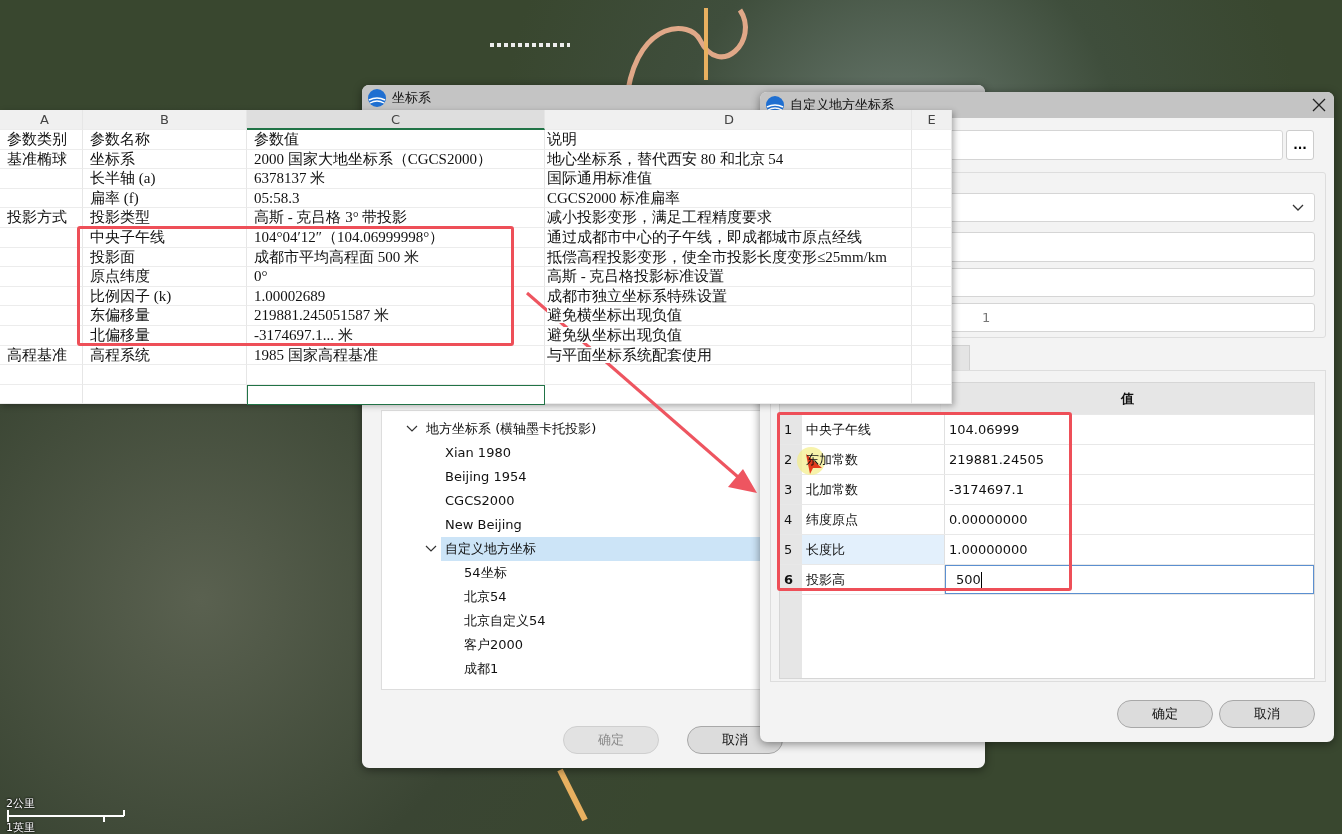 Image resolution: width=1342 pixels, height=834 pixels. I want to click on spreadsheet-cell: 参数值, so click(396, 140).